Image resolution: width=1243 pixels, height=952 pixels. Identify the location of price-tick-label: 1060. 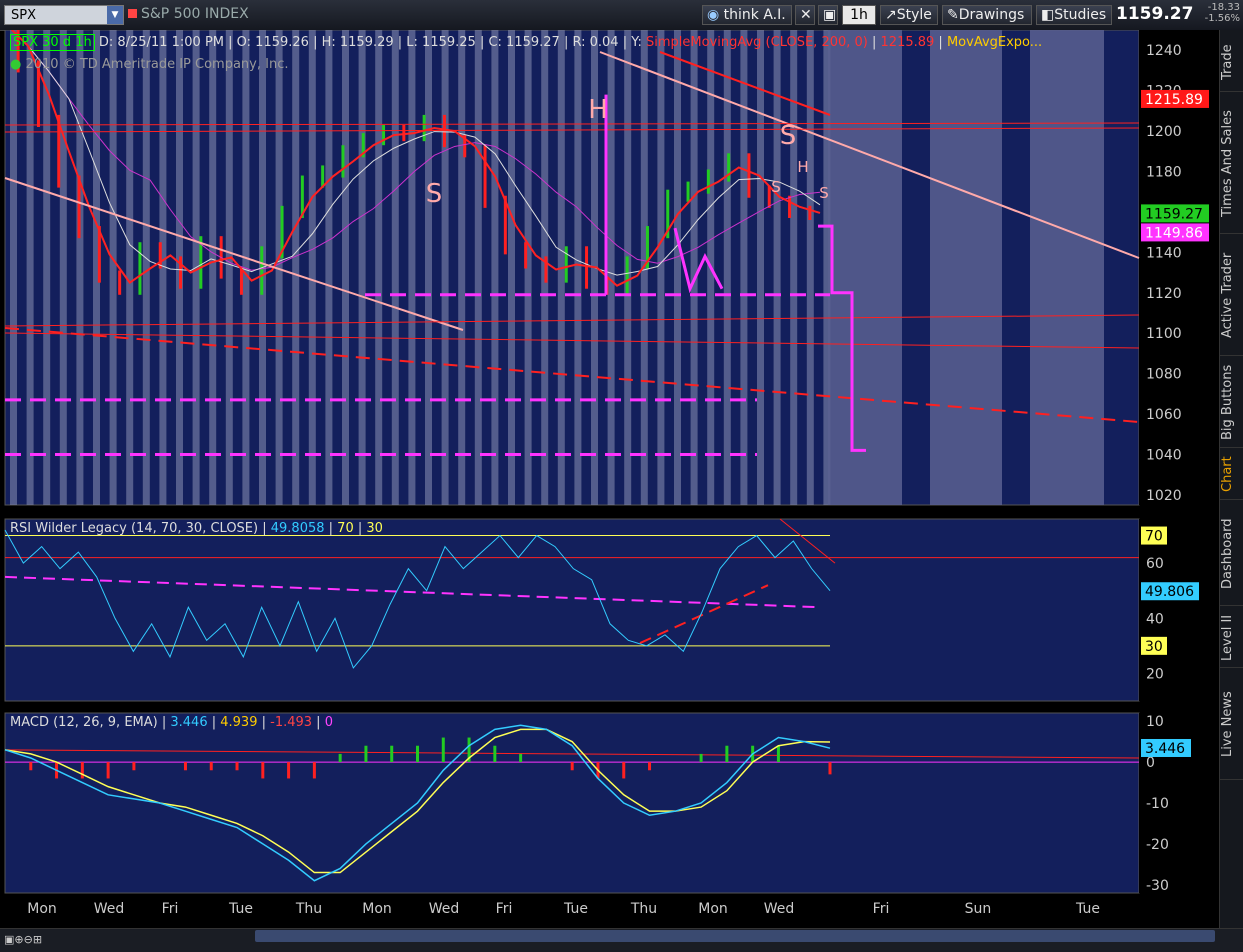
(1164, 415).